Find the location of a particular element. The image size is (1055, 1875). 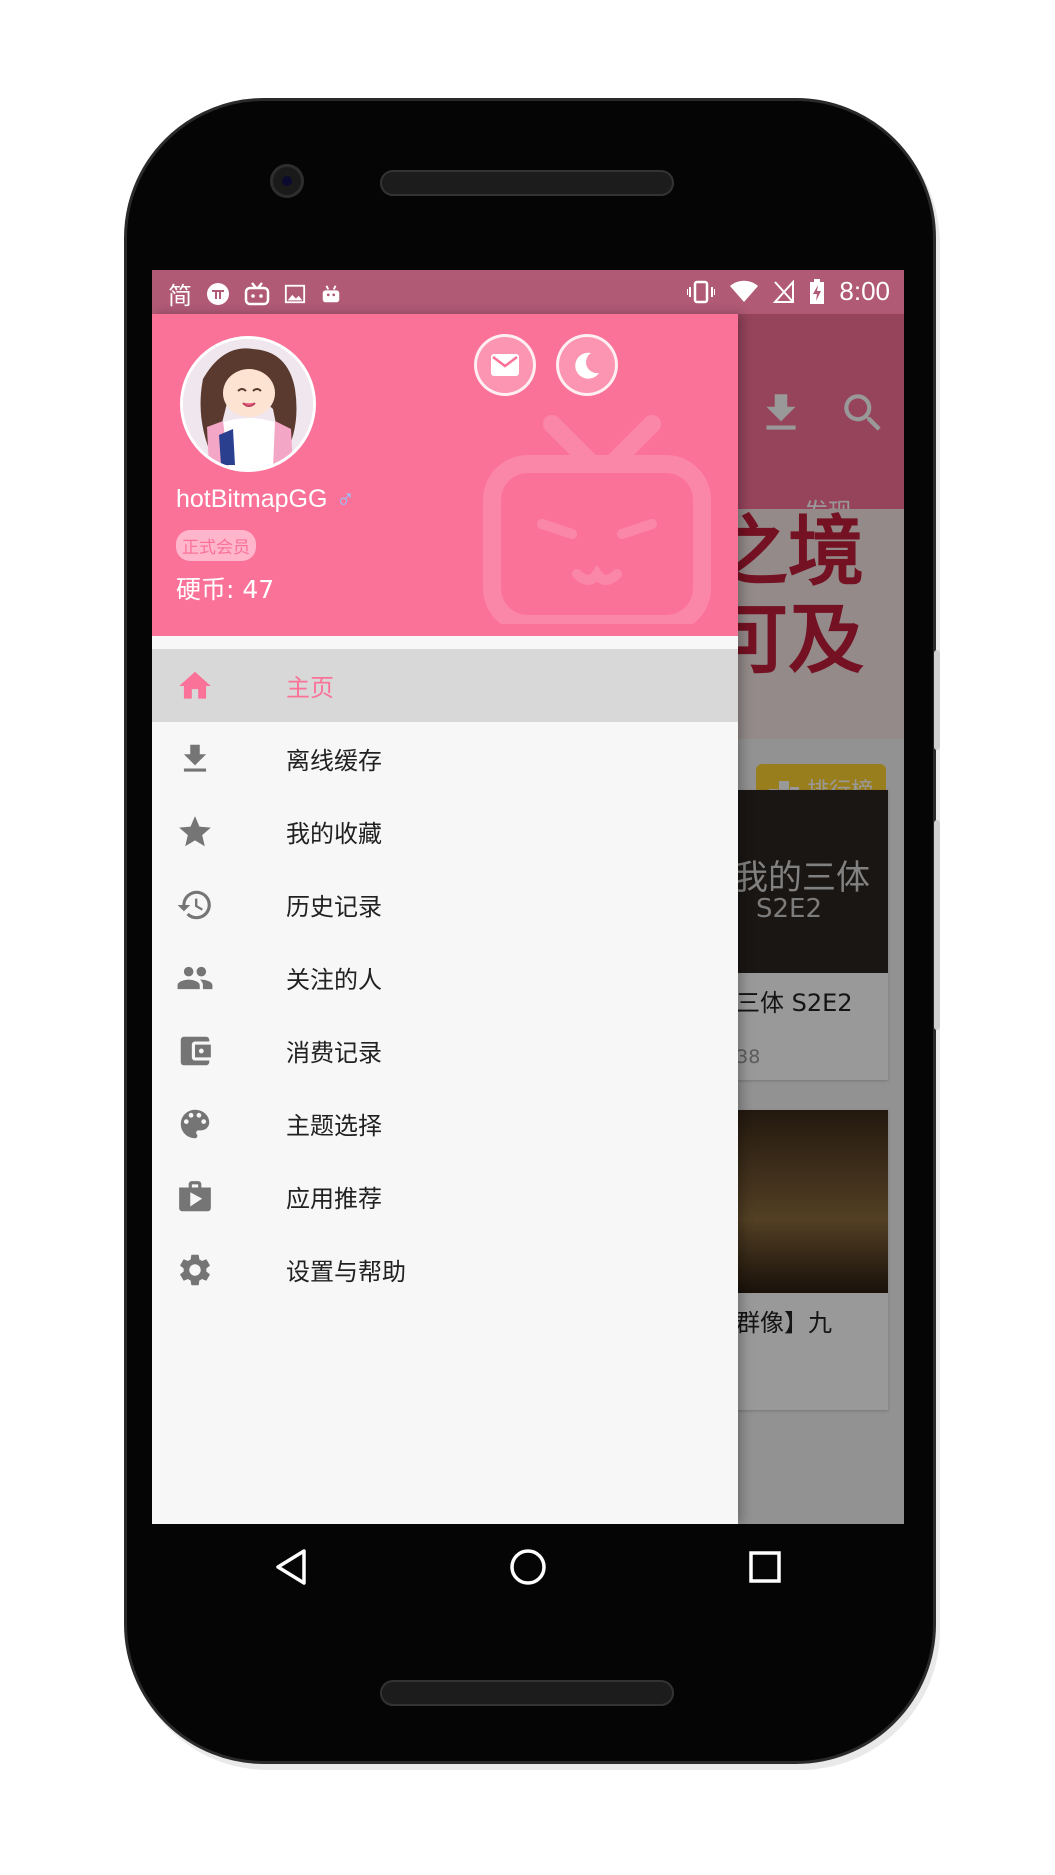

male-gender-icon: ♂ is located at coordinates (345, 499).